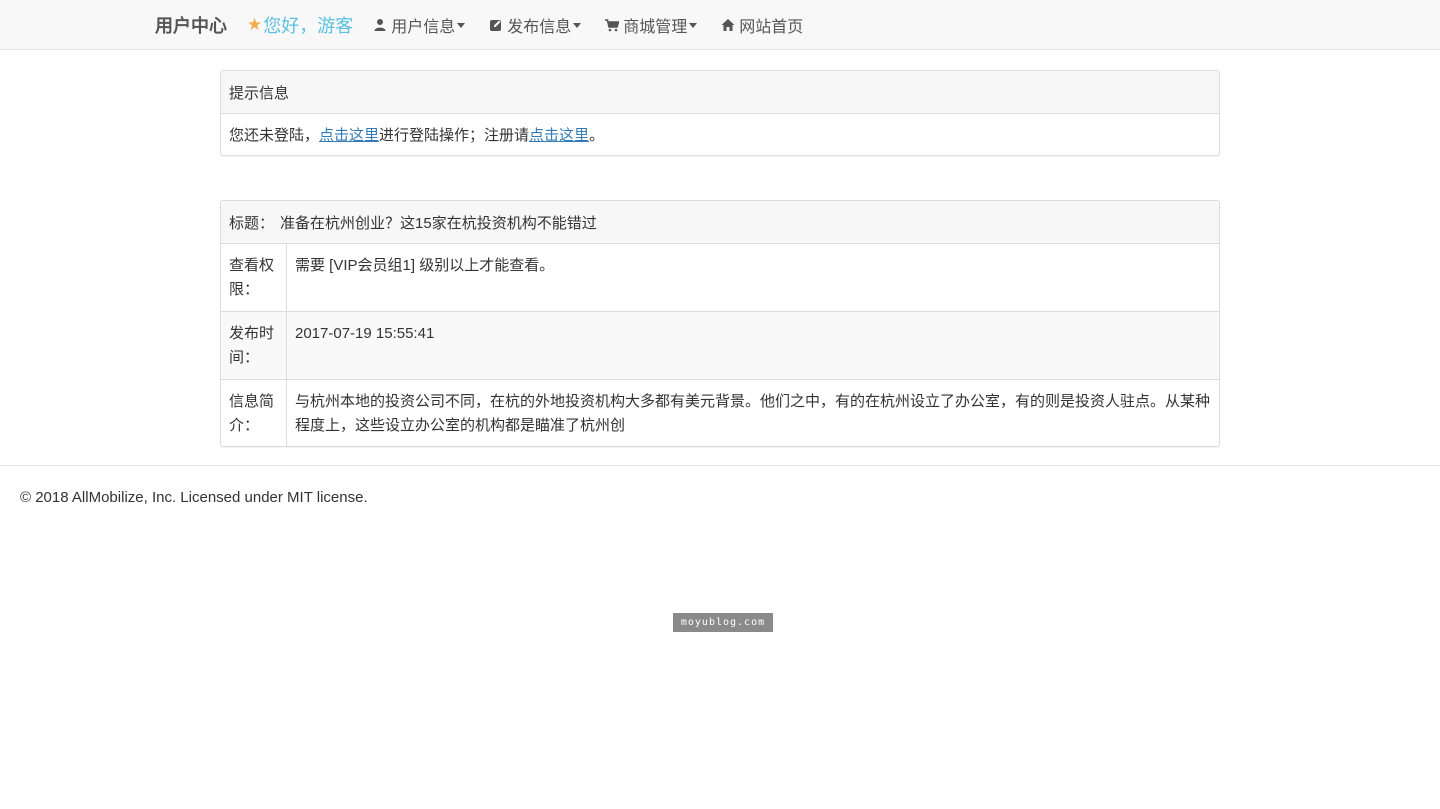  I want to click on notice-text: 进行登陆操作；注册请, so click(454, 135).